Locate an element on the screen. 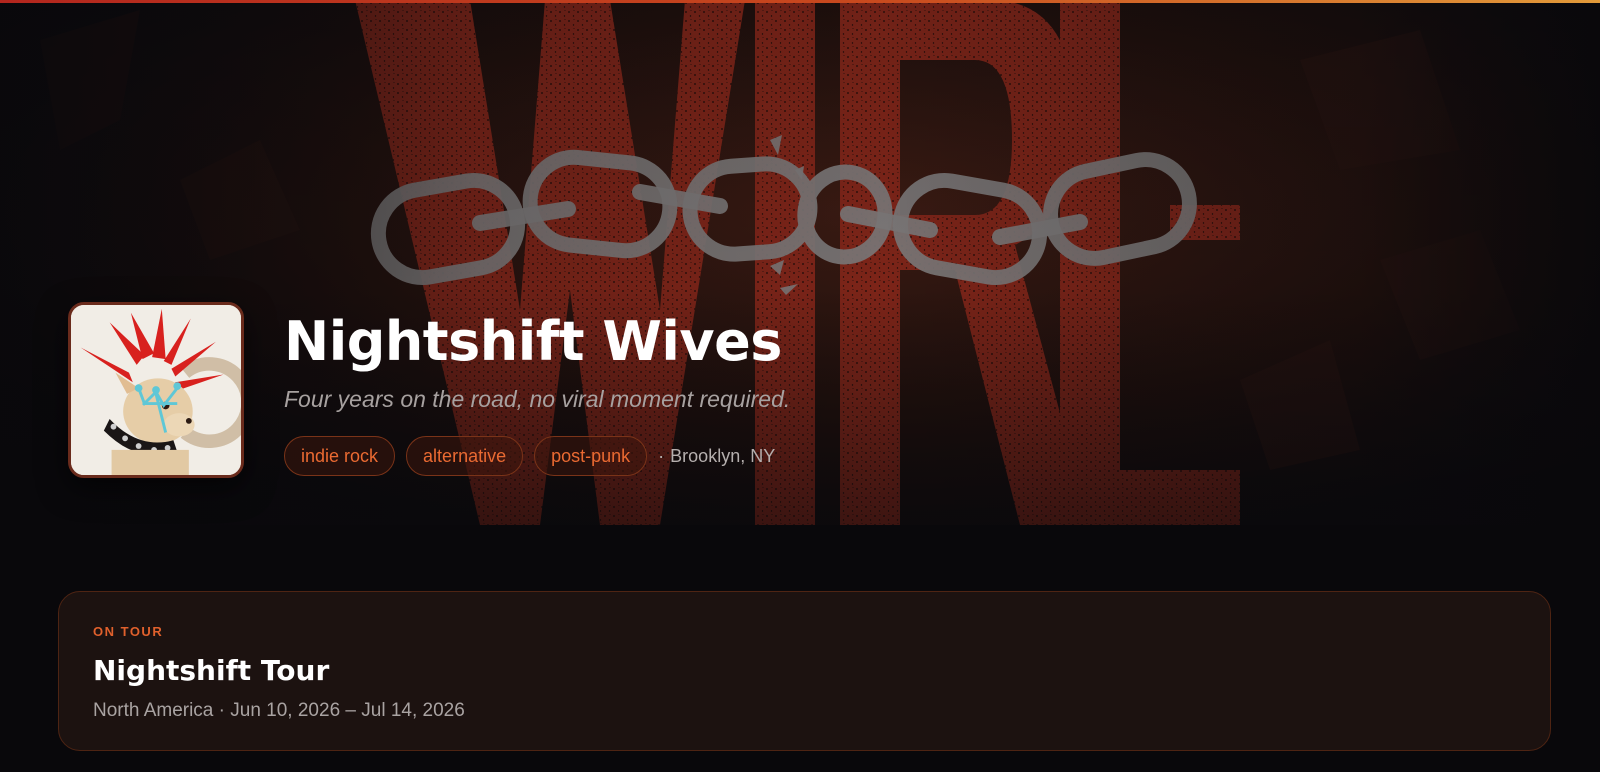 This screenshot has height=772, width=1600. punk-chihuahua-avatar-art is located at coordinates (156, 390).